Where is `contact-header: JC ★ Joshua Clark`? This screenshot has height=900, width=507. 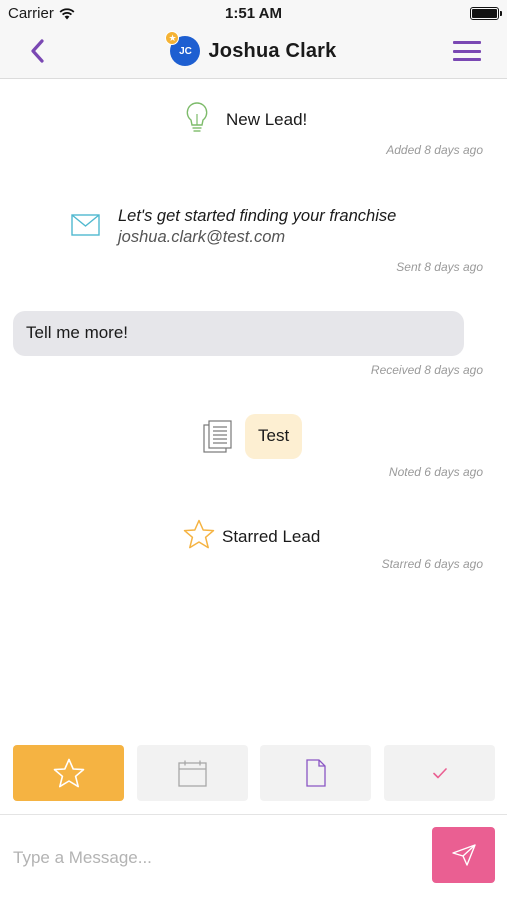 contact-header: JC ★ Joshua Clark is located at coordinates (253, 48).